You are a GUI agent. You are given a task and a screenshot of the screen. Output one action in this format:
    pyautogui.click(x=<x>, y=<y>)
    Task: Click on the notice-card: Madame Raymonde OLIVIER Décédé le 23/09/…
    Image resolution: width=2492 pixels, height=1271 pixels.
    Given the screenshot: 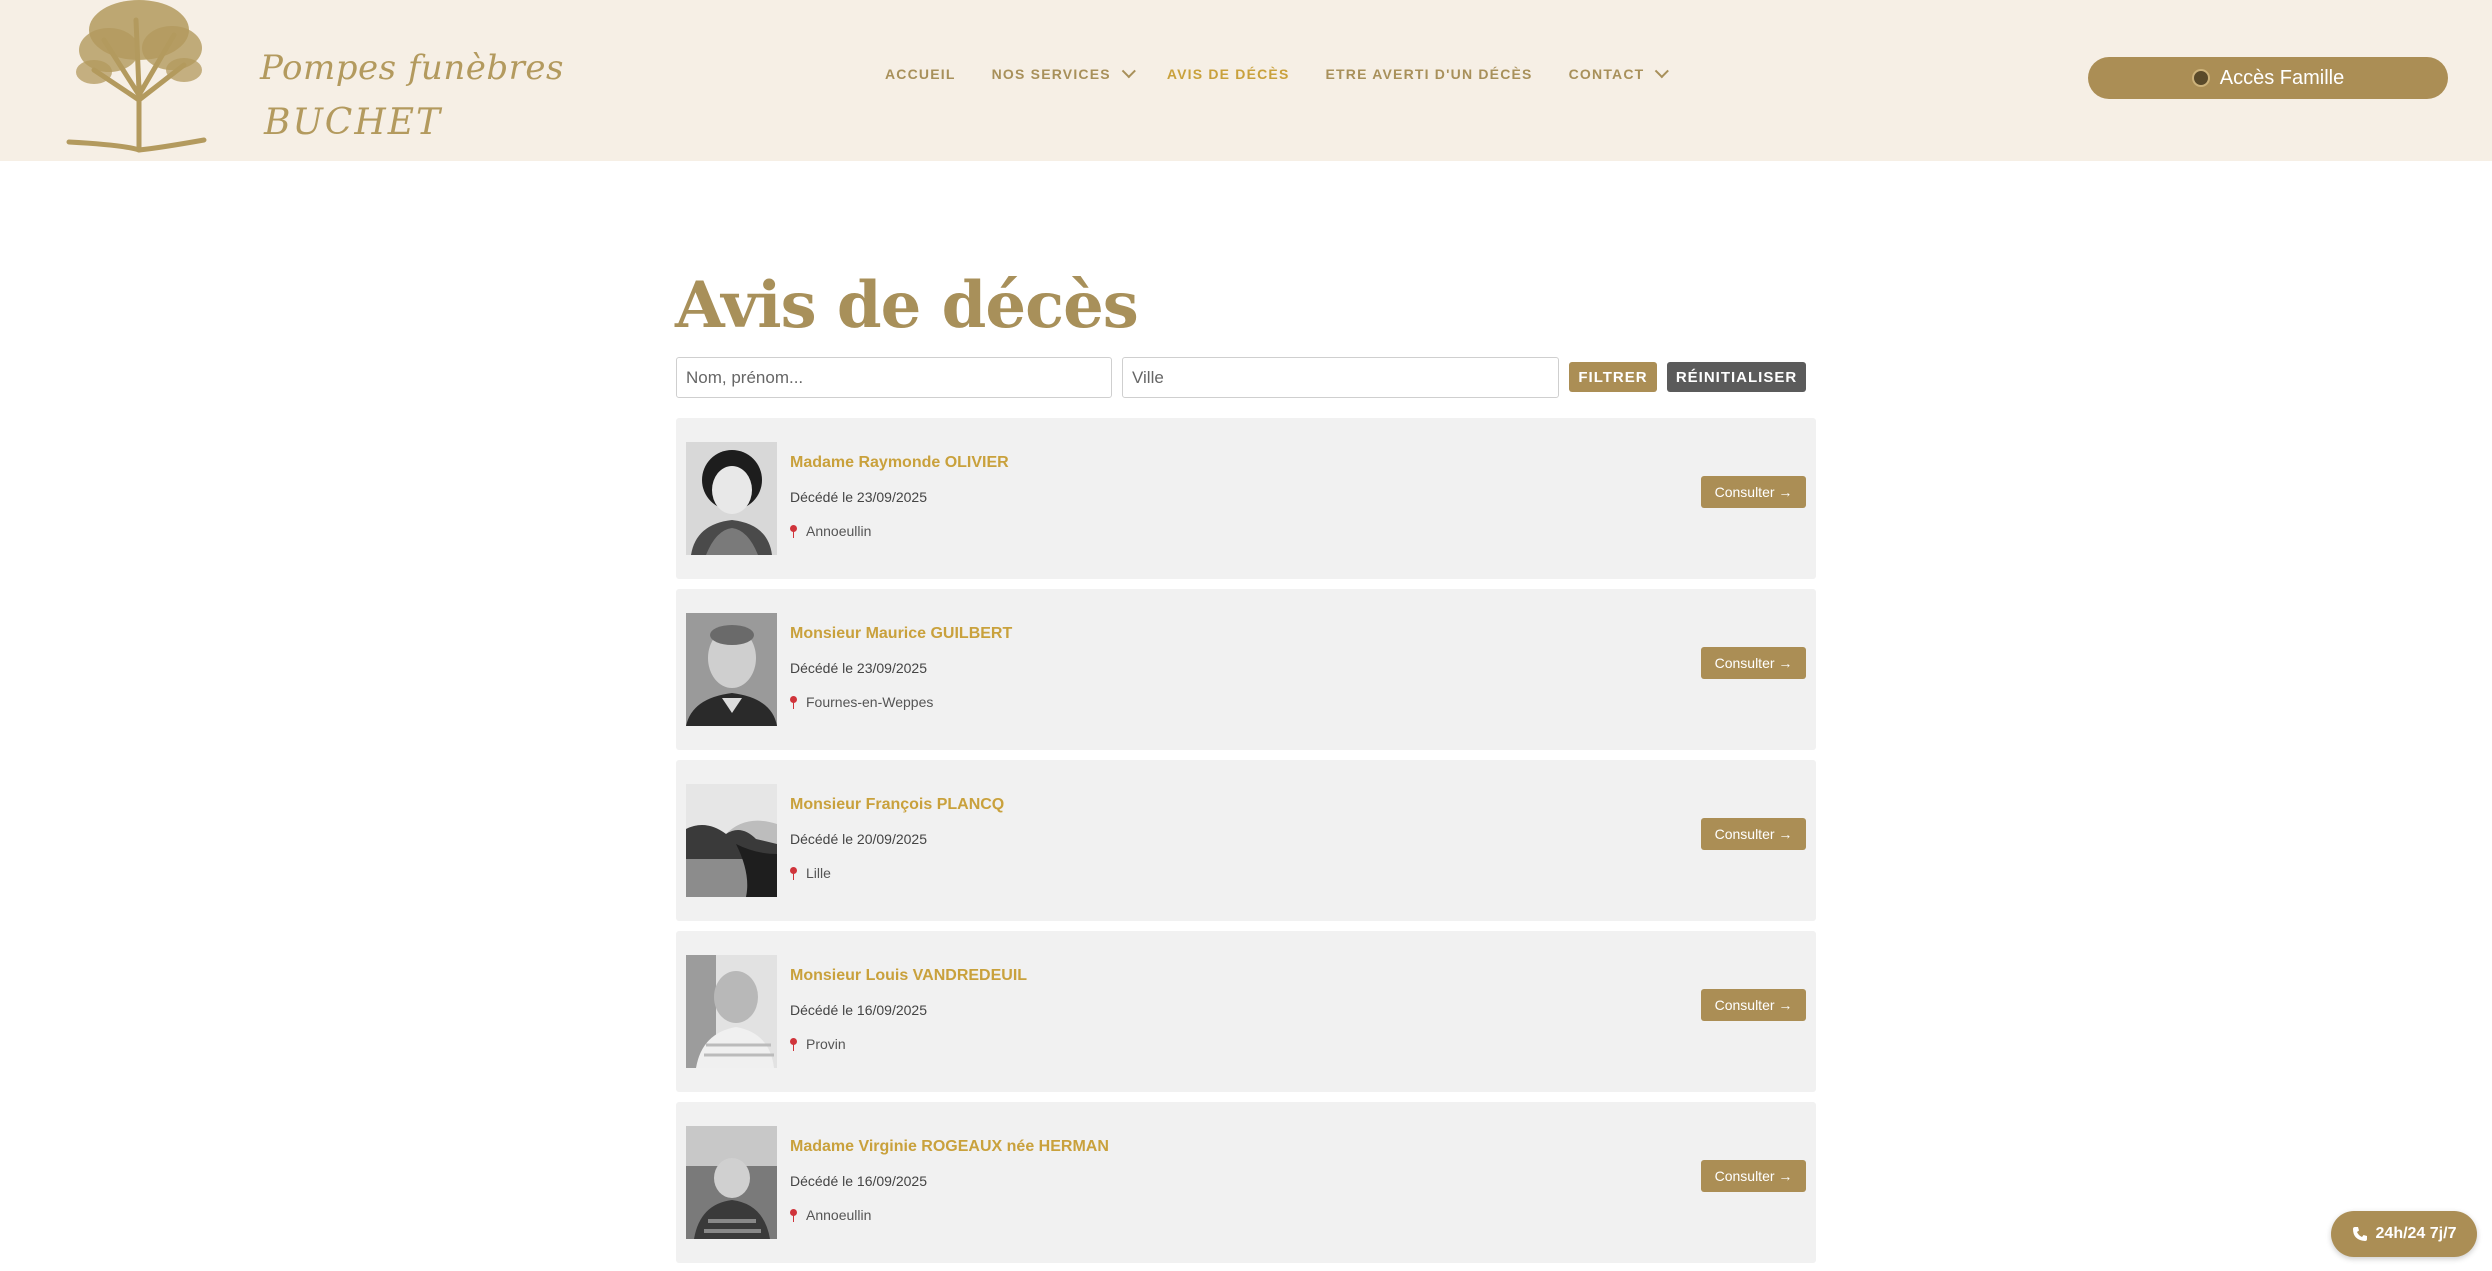 What is the action you would take?
    pyautogui.click(x=1246, y=498)
    